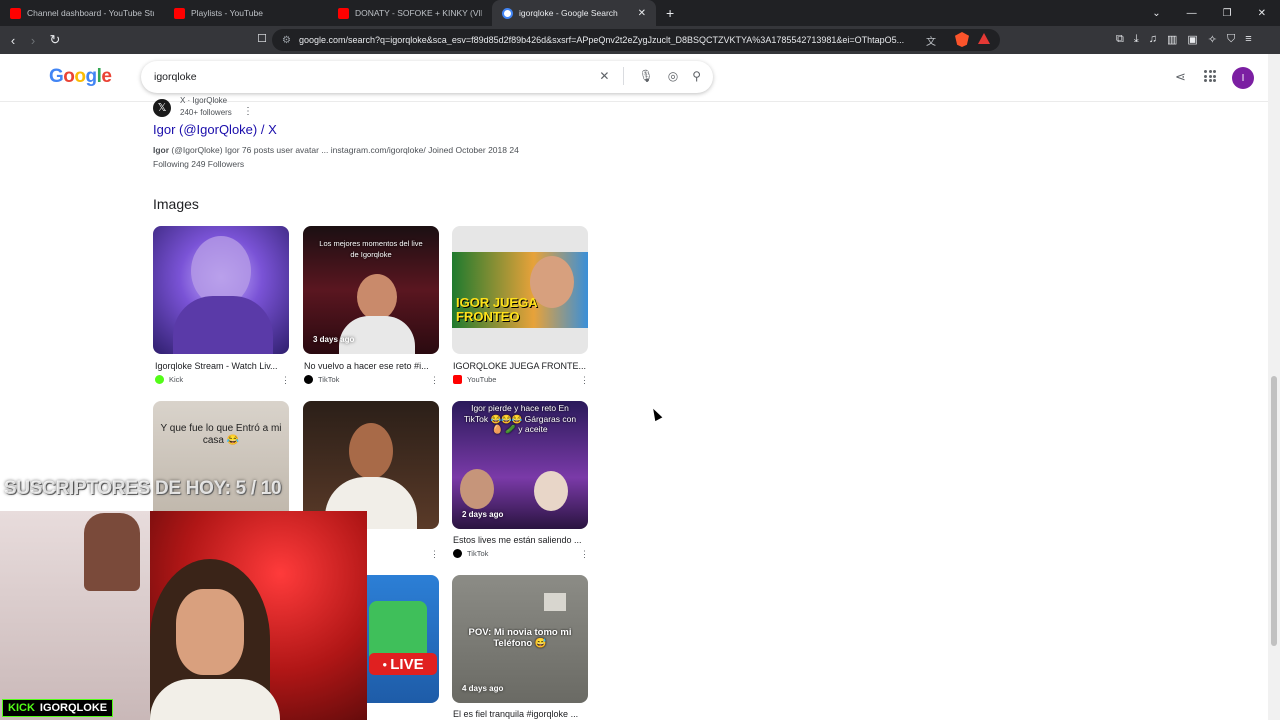  I want to click on date-badge: 2 days ago, so click(483, 514).